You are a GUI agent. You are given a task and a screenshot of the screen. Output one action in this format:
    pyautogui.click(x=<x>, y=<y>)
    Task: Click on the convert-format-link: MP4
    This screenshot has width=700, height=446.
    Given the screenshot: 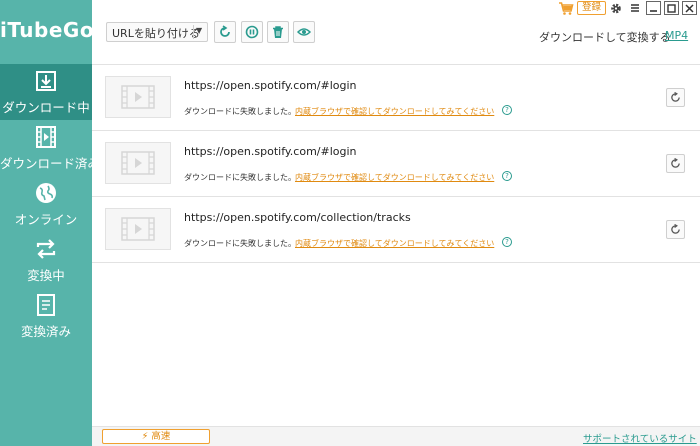 What is the action you would take?
    pyautogui.click(x=676, y=35)
    